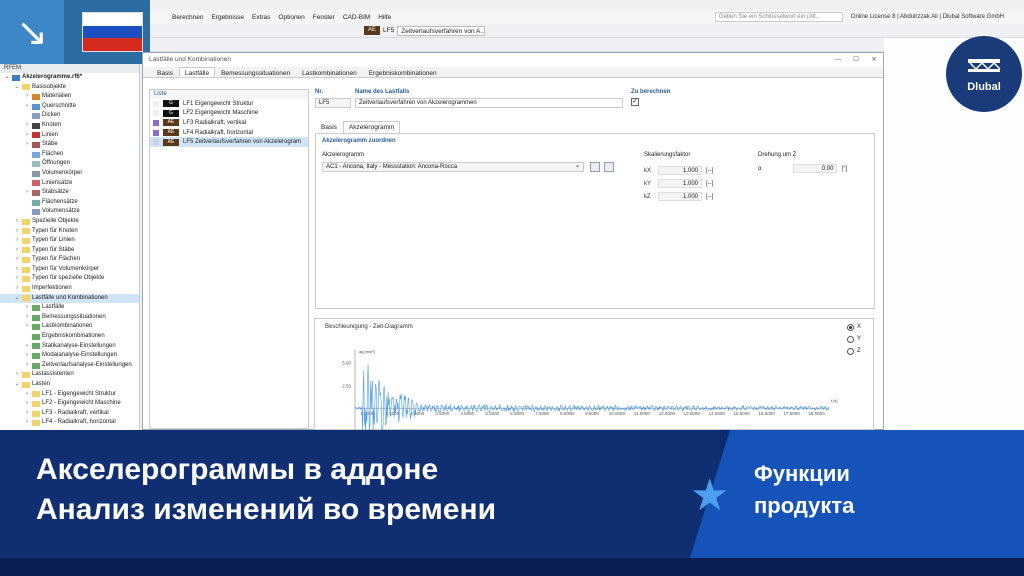  I want to click on tree-item: › Lastfälle, so click(69, 308).